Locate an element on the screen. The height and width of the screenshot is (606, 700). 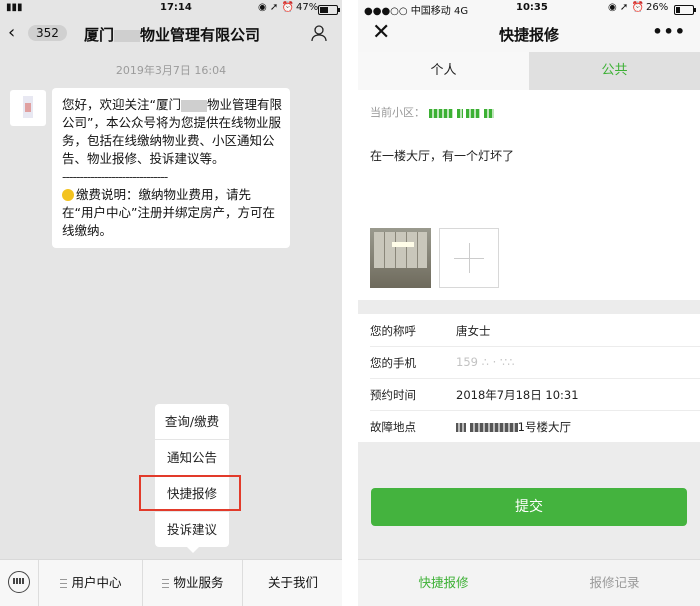
phone-row: 您的手机 159 ∴ · ∵∴ is located at coordinates (535, 362).